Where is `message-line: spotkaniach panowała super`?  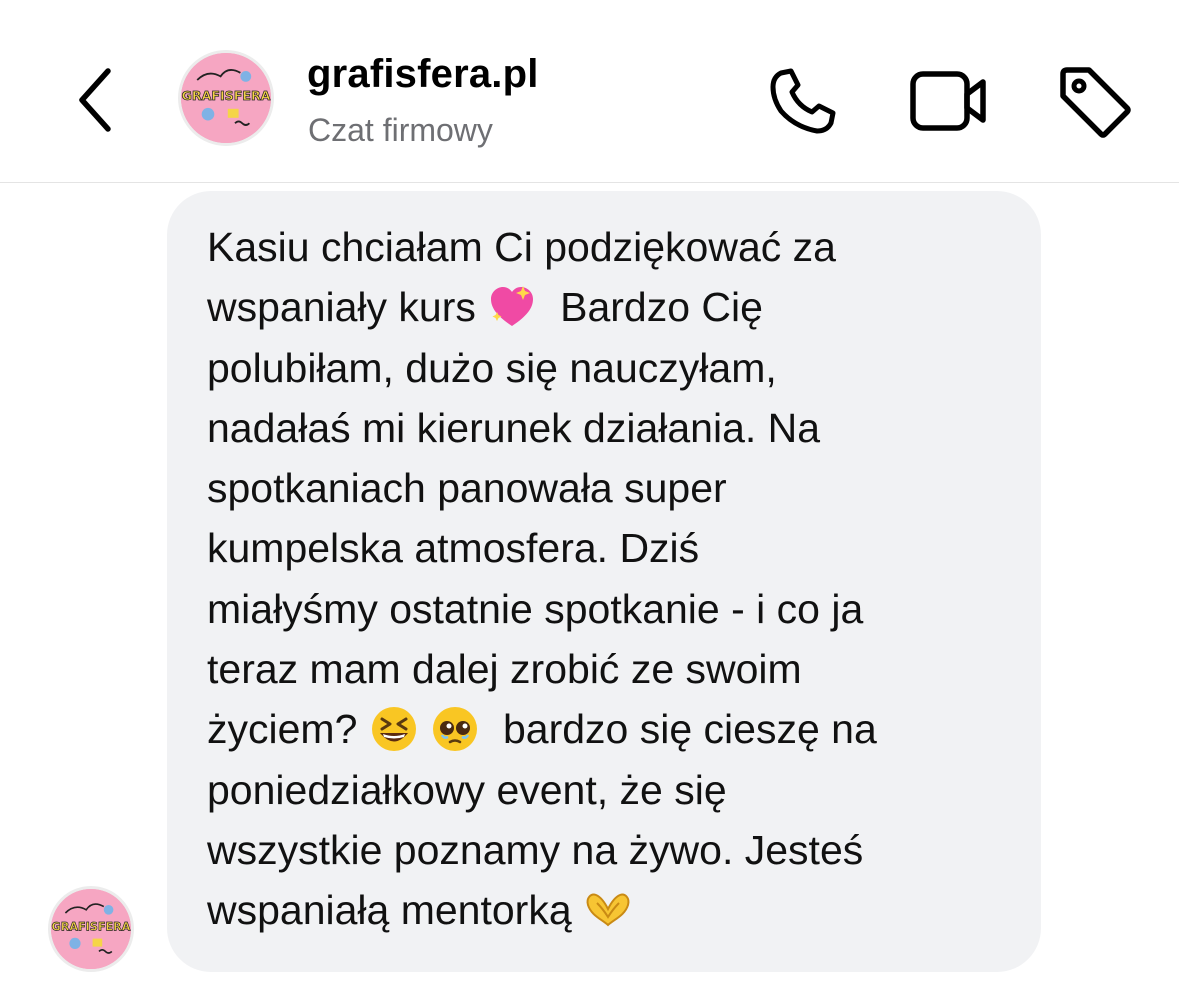 message-line: spotkaniach panowała super is located at coordinates (467, 488).